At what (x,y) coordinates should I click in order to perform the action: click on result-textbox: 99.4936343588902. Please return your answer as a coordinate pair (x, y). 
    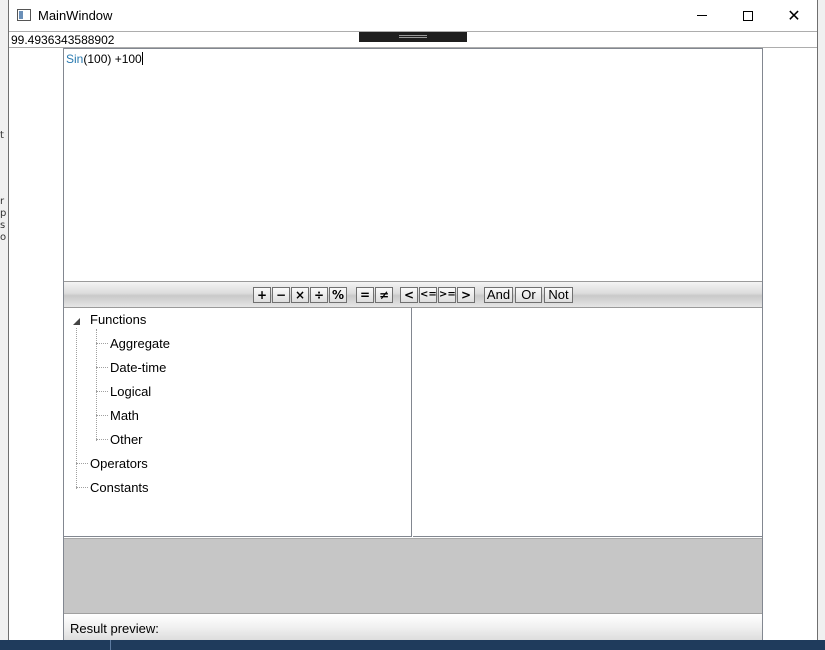
    Looking at the image, I should click on (413, 39).